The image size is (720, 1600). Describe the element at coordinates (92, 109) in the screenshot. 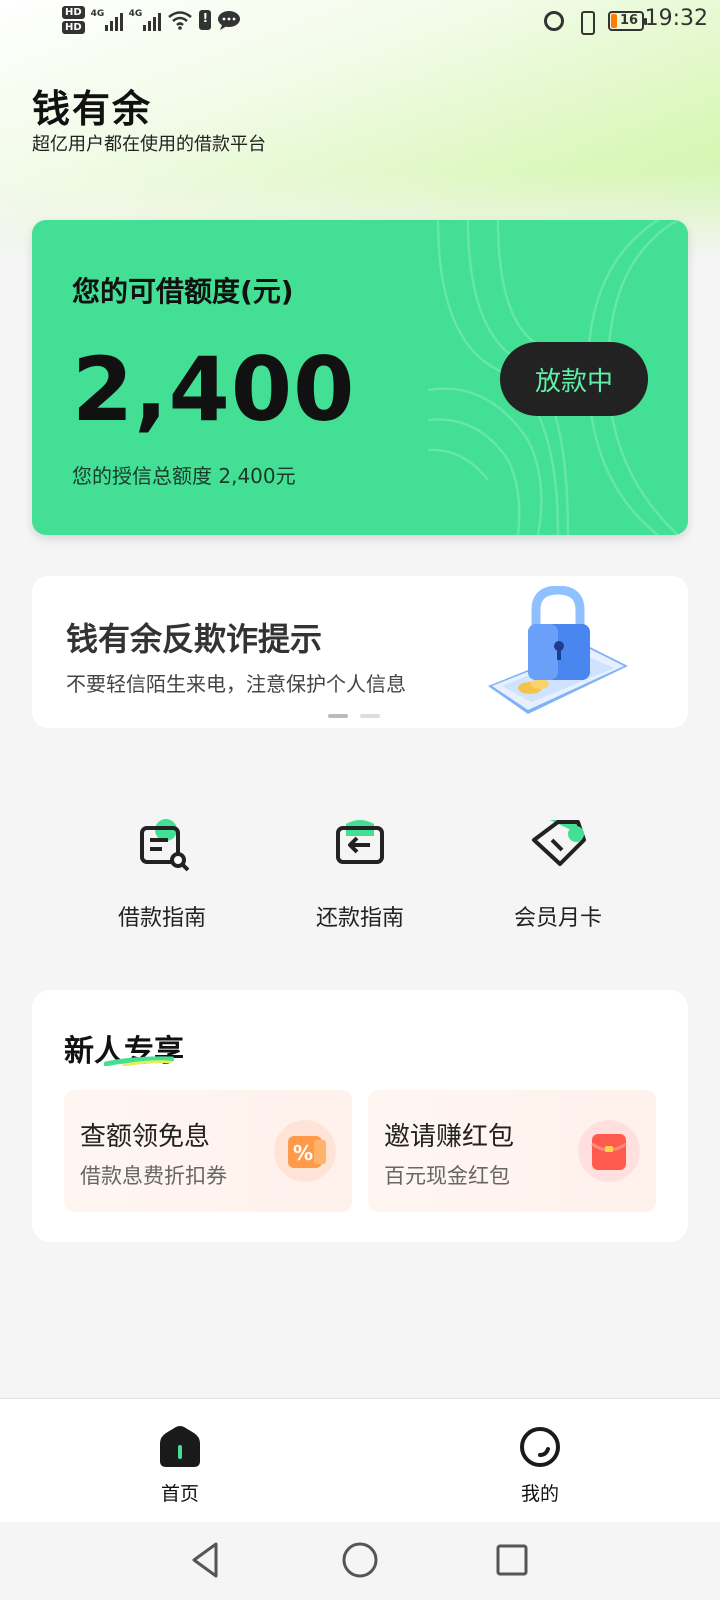

I see `app-title: 钱有余` at that location.